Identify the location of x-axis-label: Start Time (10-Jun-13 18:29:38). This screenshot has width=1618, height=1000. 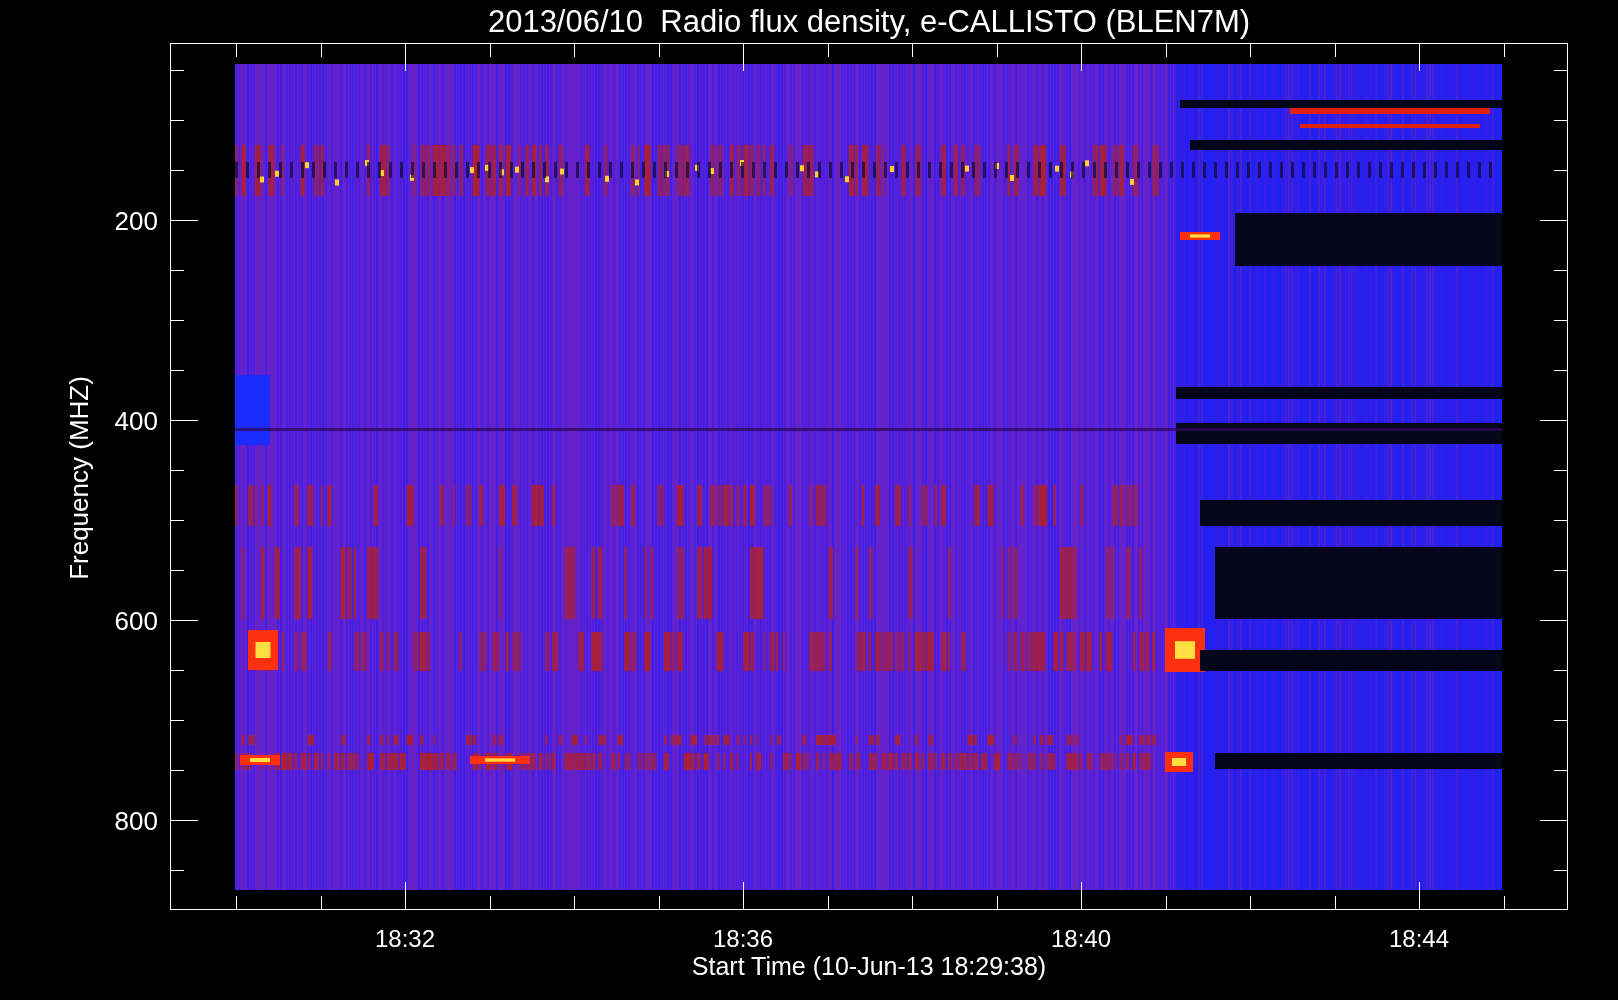
(869, 966).